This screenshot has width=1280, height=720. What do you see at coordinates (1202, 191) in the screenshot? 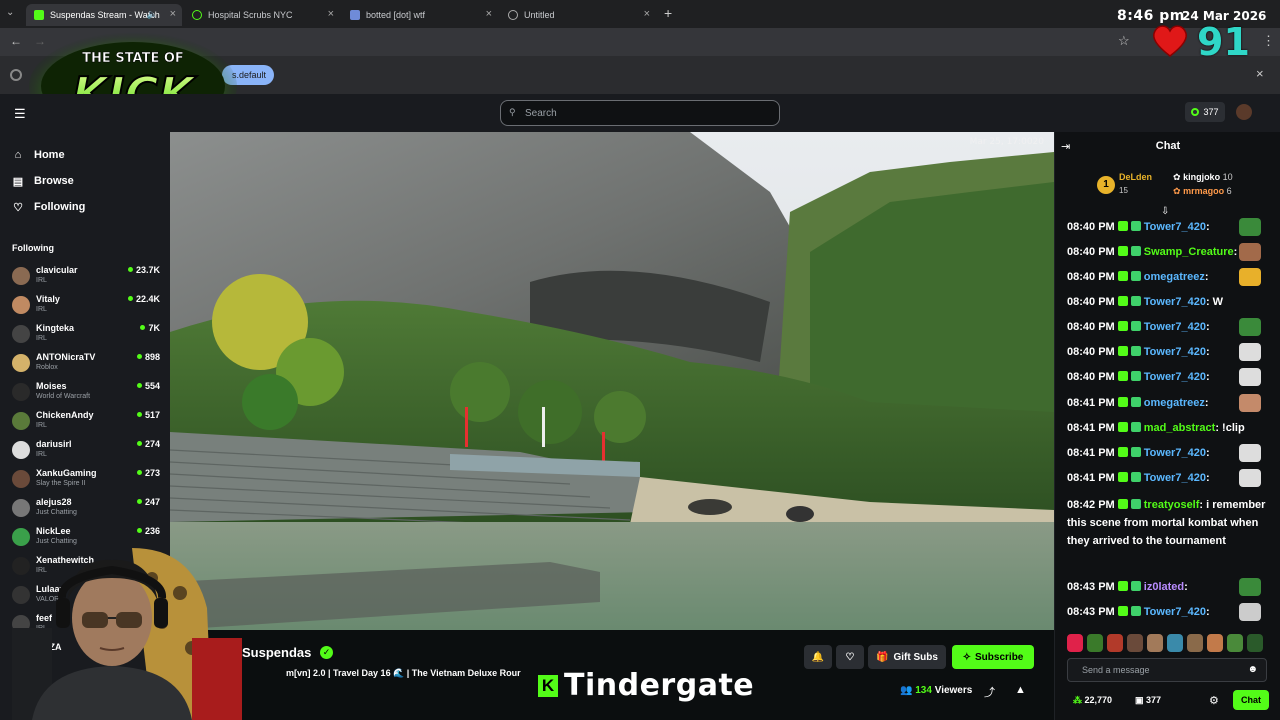
I see `leaderboard-entry: ✿ mrmagoo 6` at bounding box center [1202, 191].